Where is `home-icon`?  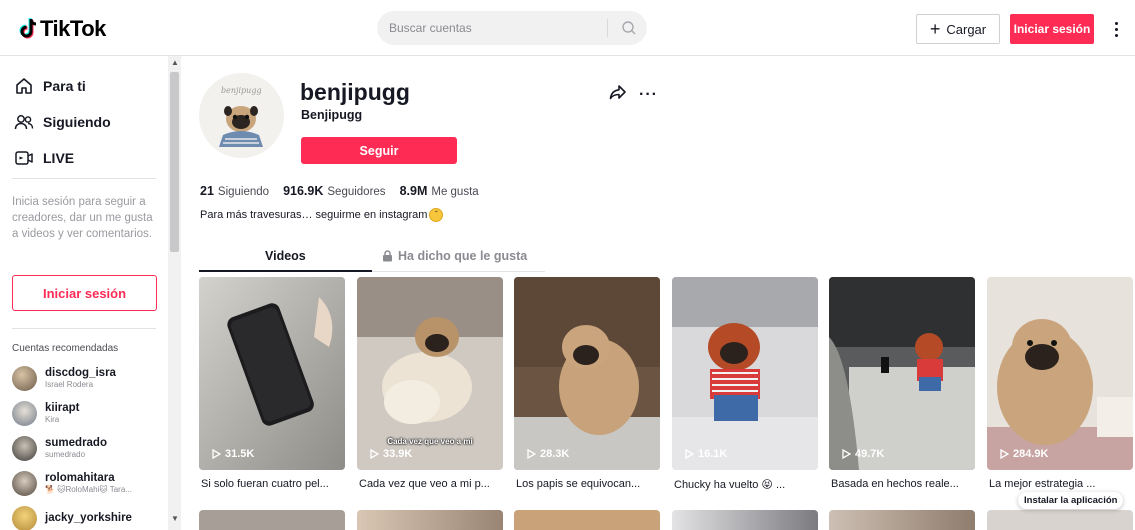
home-icon is located at coordinates (24, 86).